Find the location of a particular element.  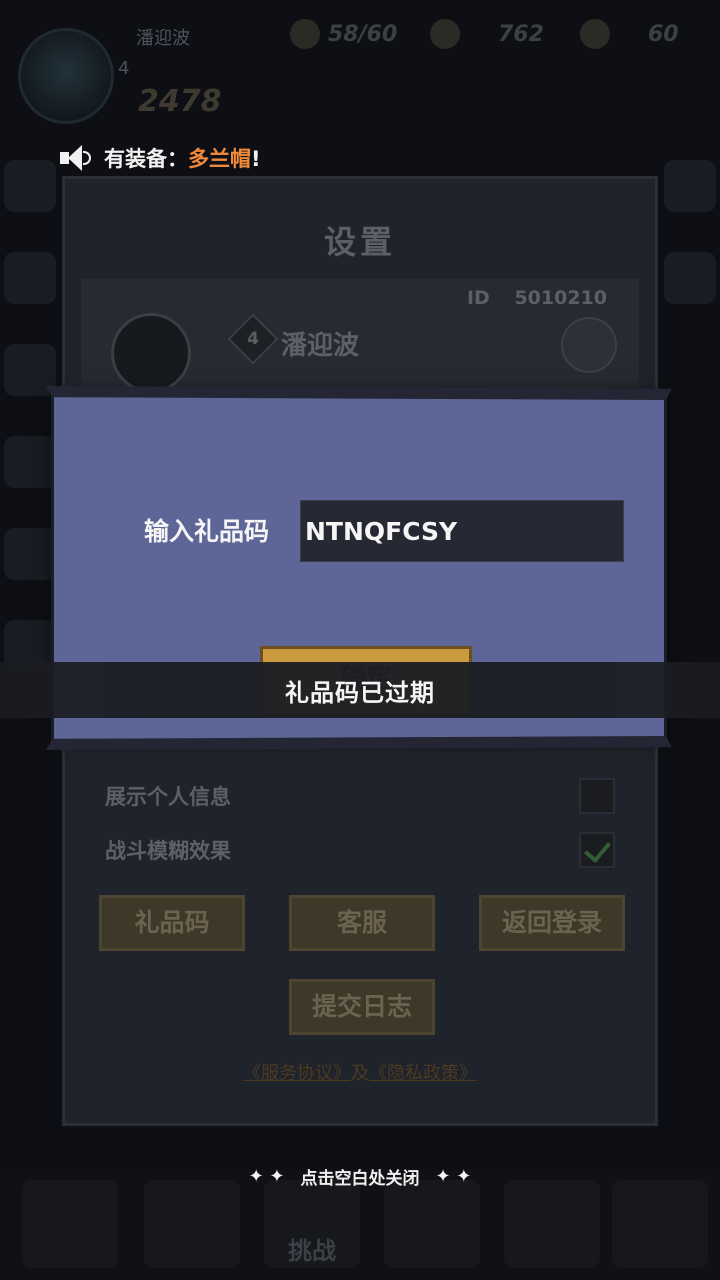

show-info-checkbox is located at coordinates (597, 796).